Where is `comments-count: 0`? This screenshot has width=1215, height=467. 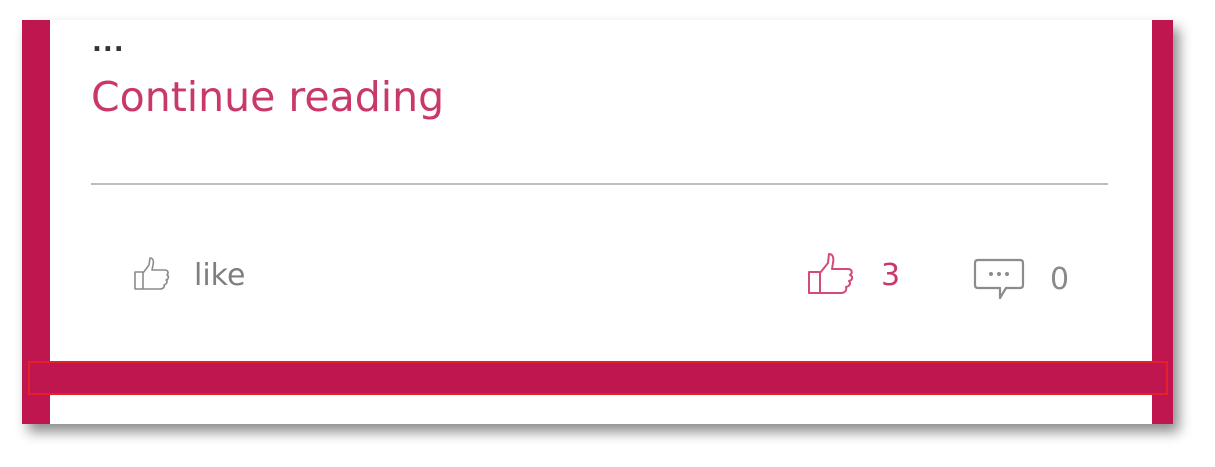 comments-count: 0 is located at coordinates (1060, 279).